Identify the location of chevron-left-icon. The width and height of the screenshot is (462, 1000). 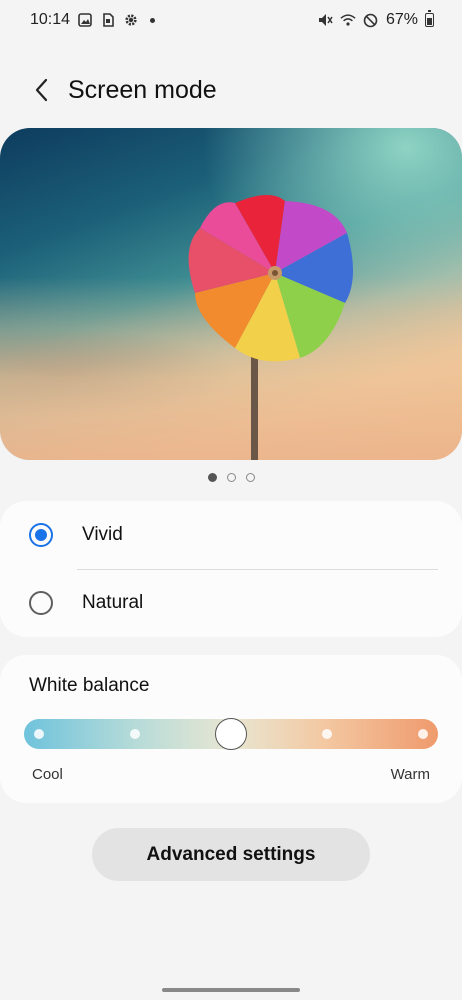
(41, 90).